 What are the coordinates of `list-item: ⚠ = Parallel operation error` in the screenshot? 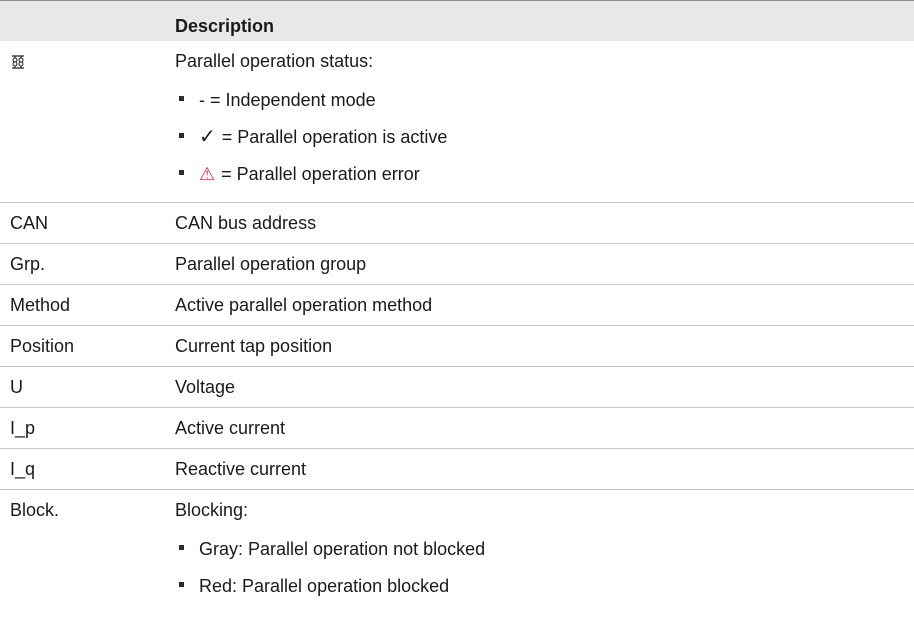 It's located at (544, 173).